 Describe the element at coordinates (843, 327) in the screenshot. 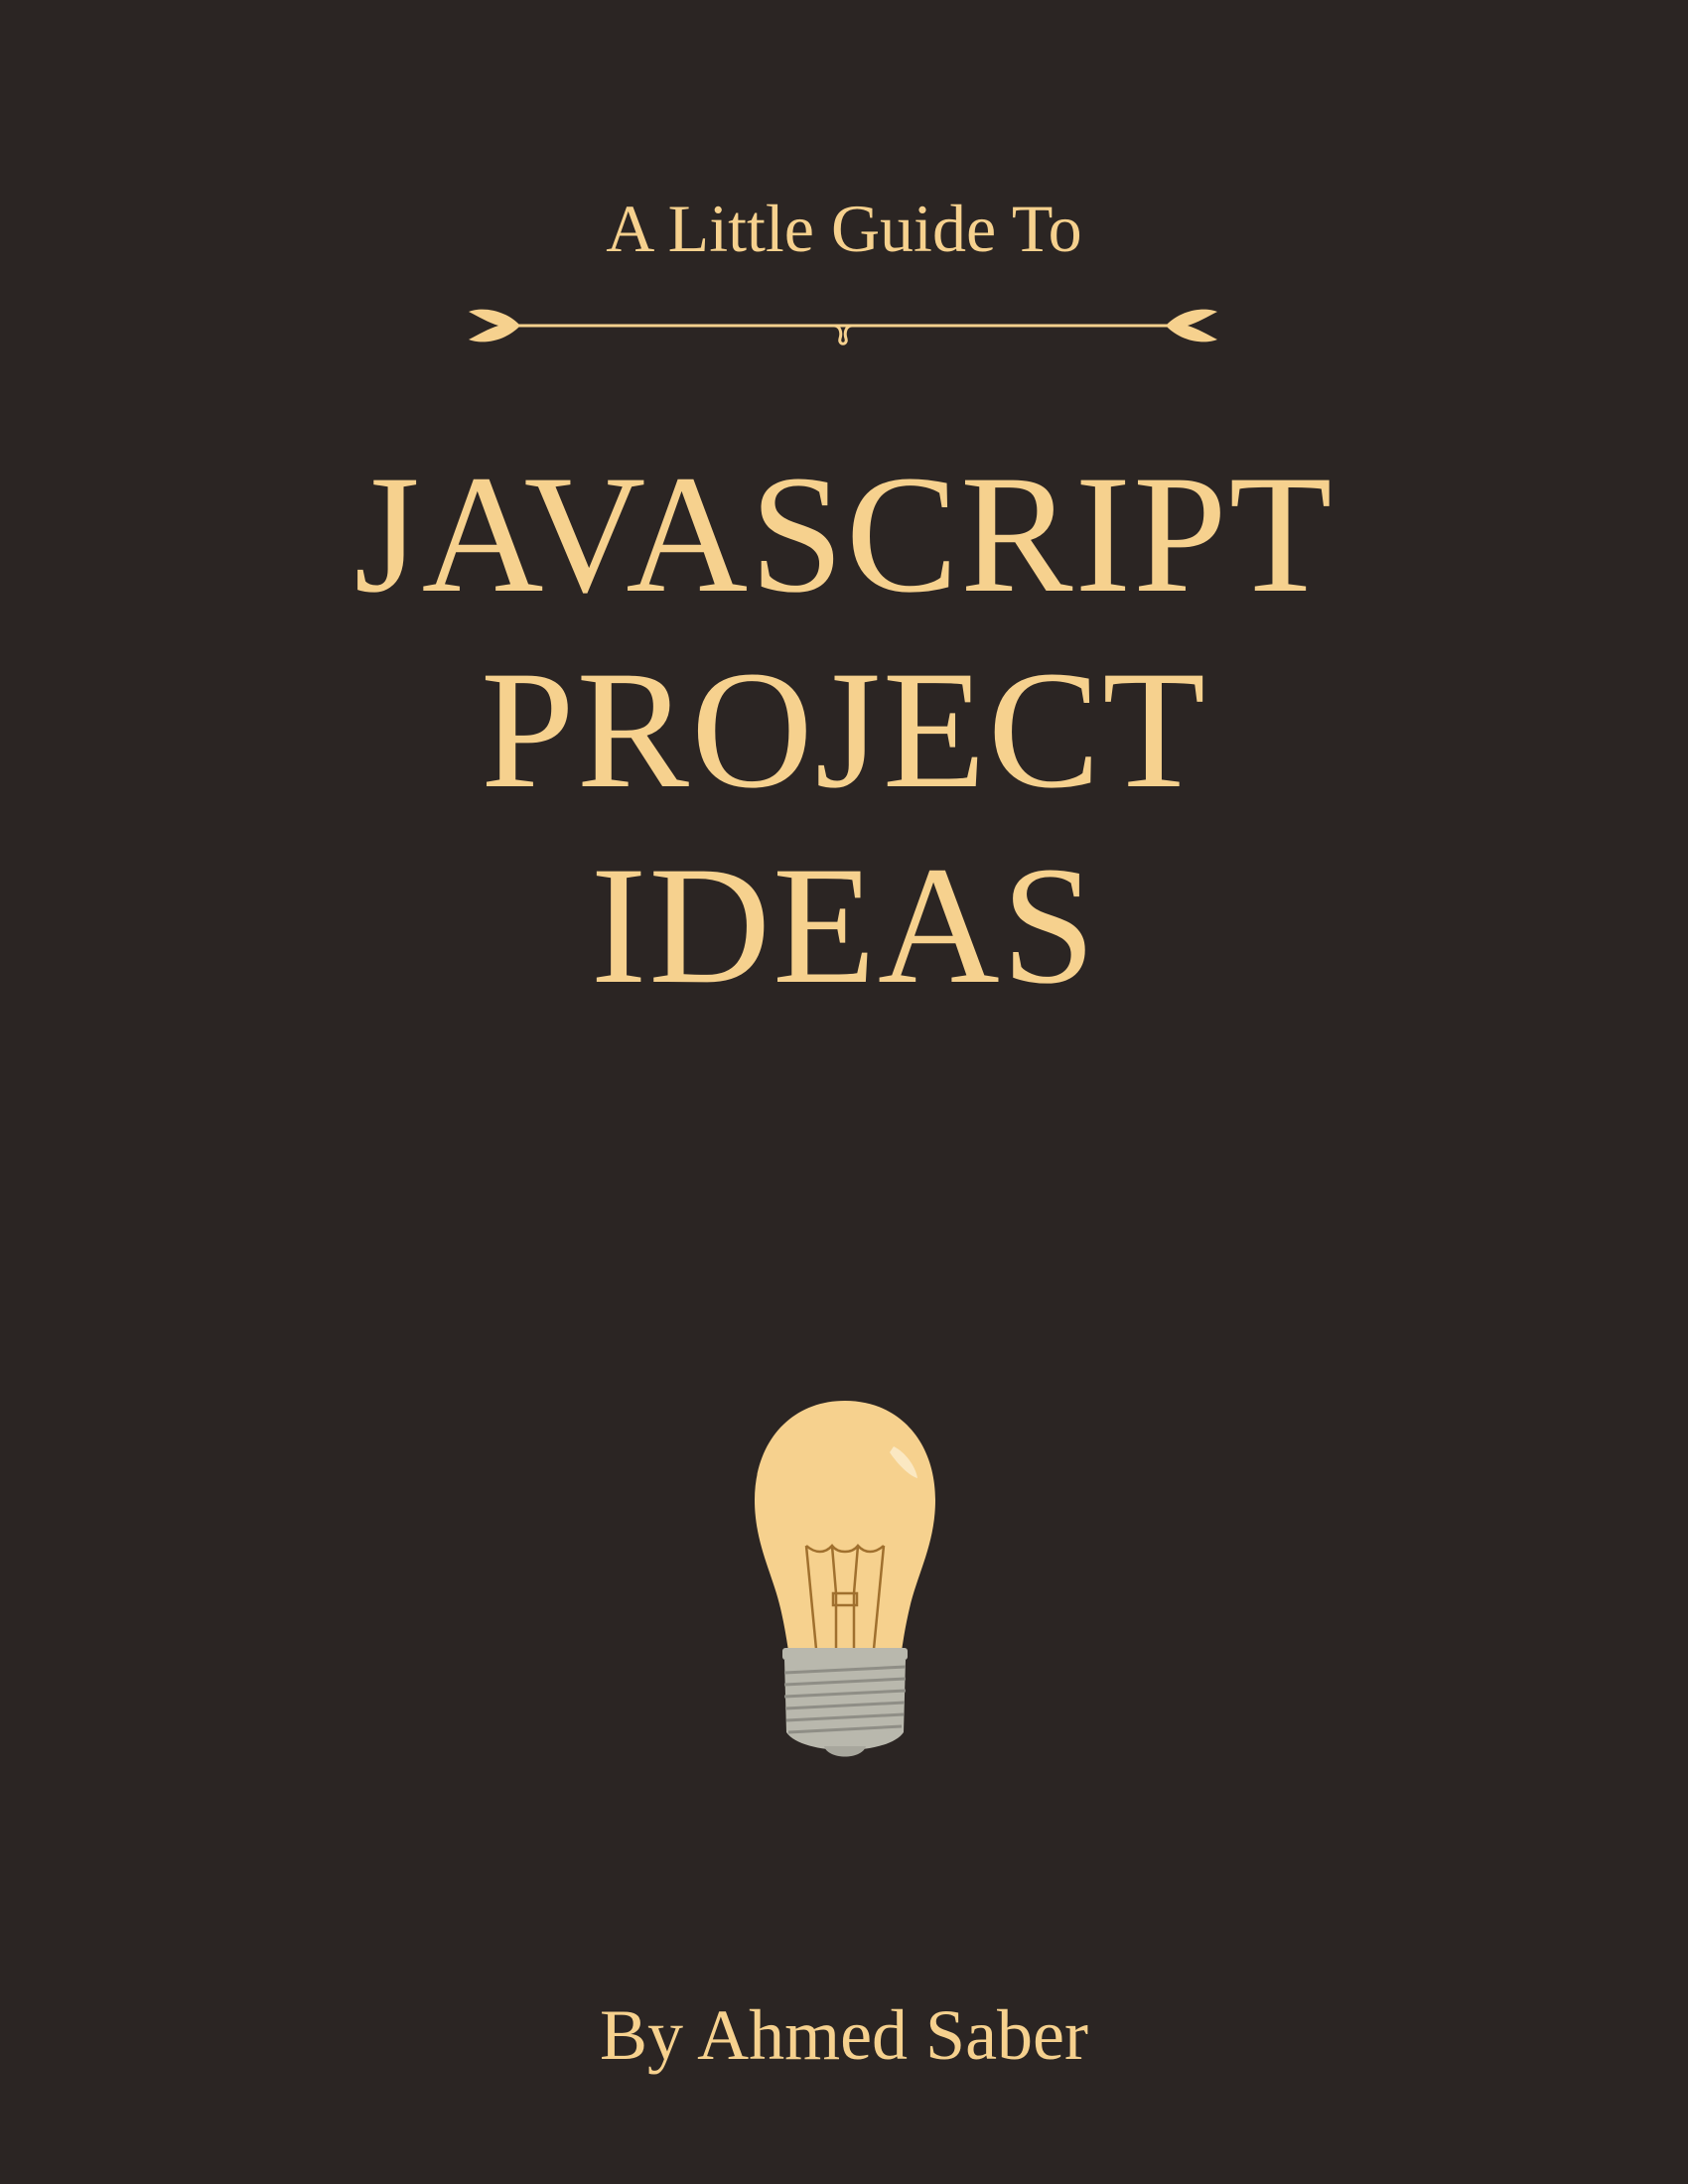

I see `ornamental-divider-icon` at that location.